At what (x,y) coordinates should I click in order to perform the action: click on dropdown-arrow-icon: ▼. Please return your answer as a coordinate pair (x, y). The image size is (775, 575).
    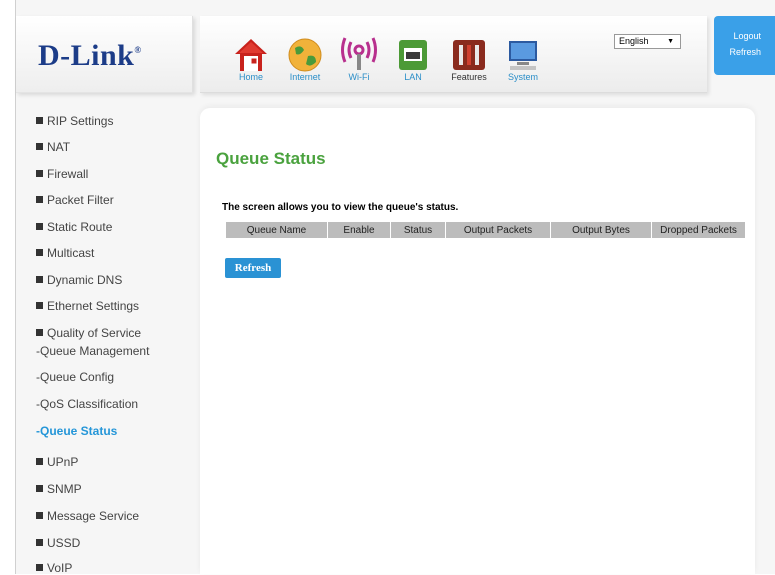
    Looking at the image, I should click on (670, 41).